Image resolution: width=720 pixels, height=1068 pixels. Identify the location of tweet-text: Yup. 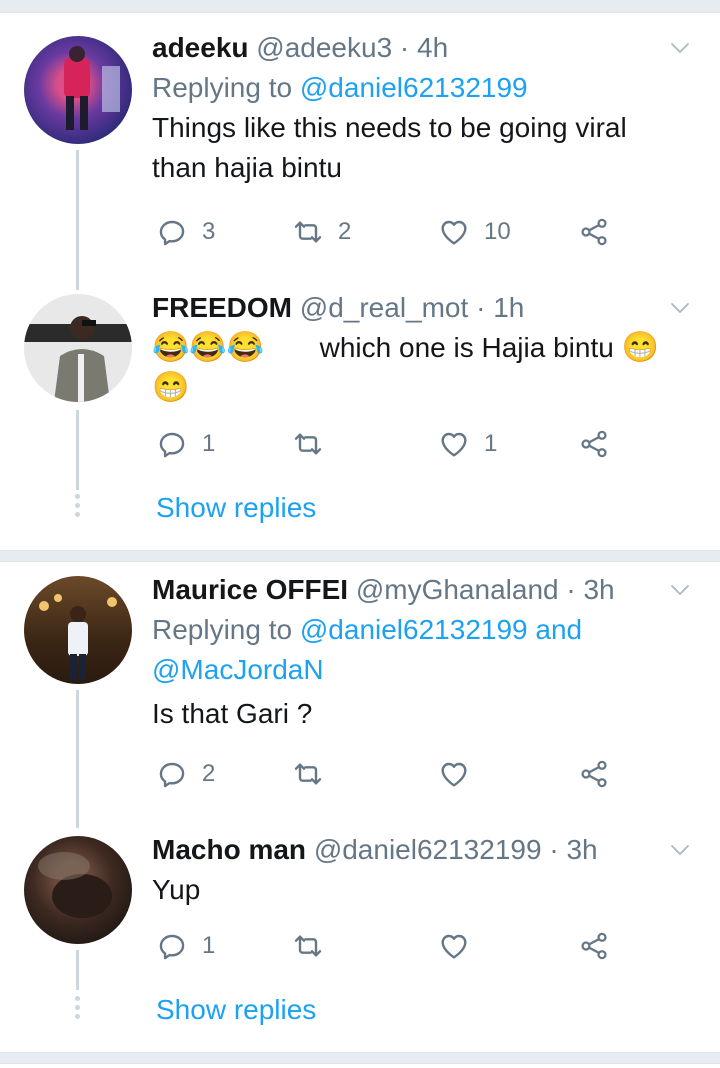
(176, 889).